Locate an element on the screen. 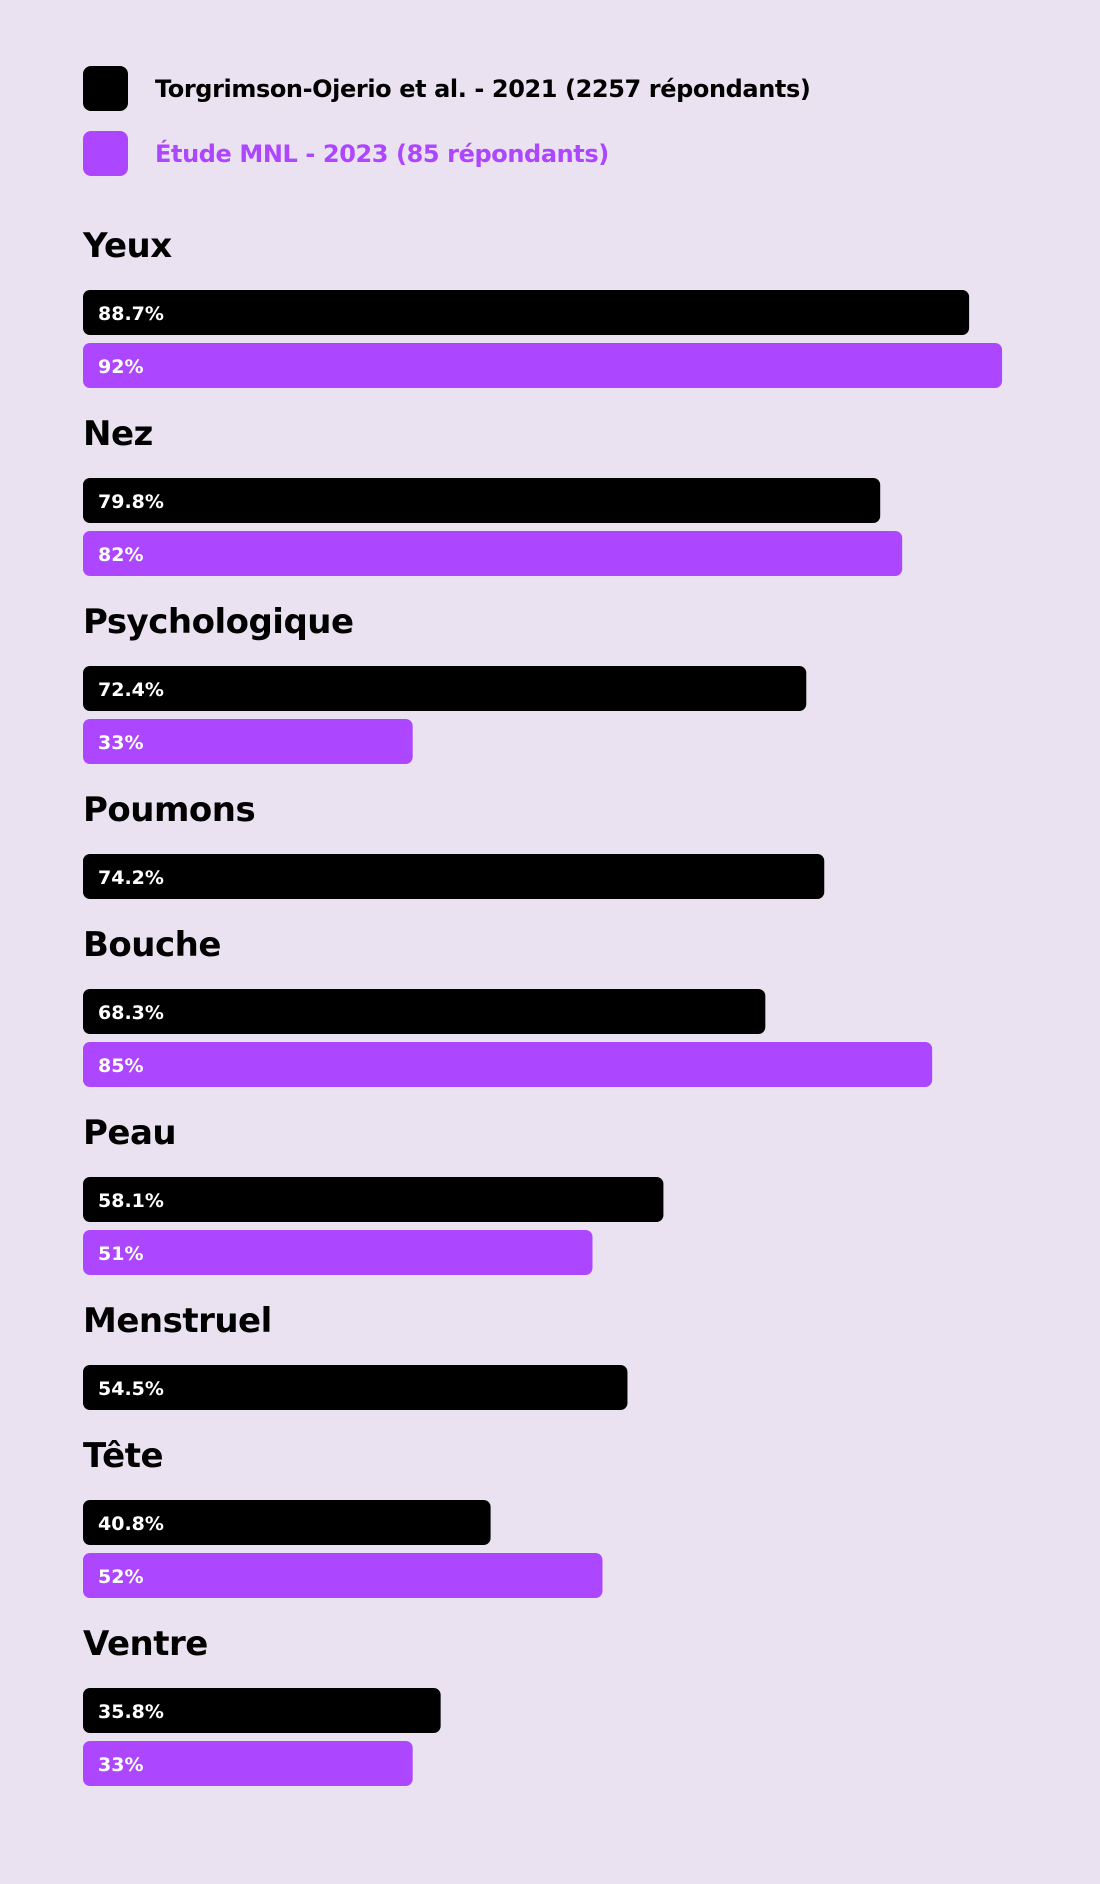  category-group: Menstruel 54.5% is located at coordinates (355, 1355).